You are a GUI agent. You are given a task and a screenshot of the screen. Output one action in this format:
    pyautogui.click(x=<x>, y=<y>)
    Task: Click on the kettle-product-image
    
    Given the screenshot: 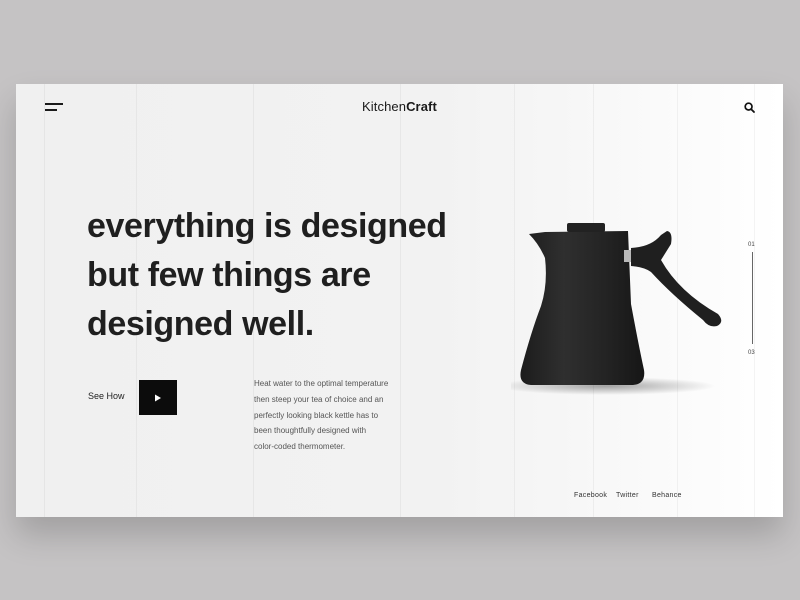 What is the action you would take?
    pyautogui.click(x=616, y=309)
    